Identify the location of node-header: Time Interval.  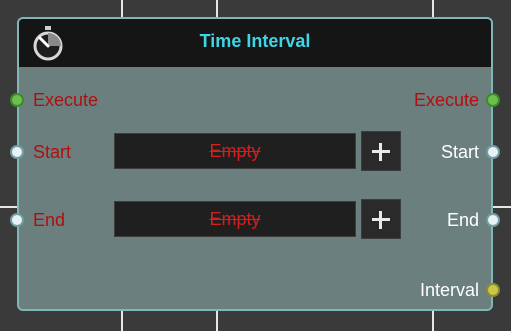
(255, 43).